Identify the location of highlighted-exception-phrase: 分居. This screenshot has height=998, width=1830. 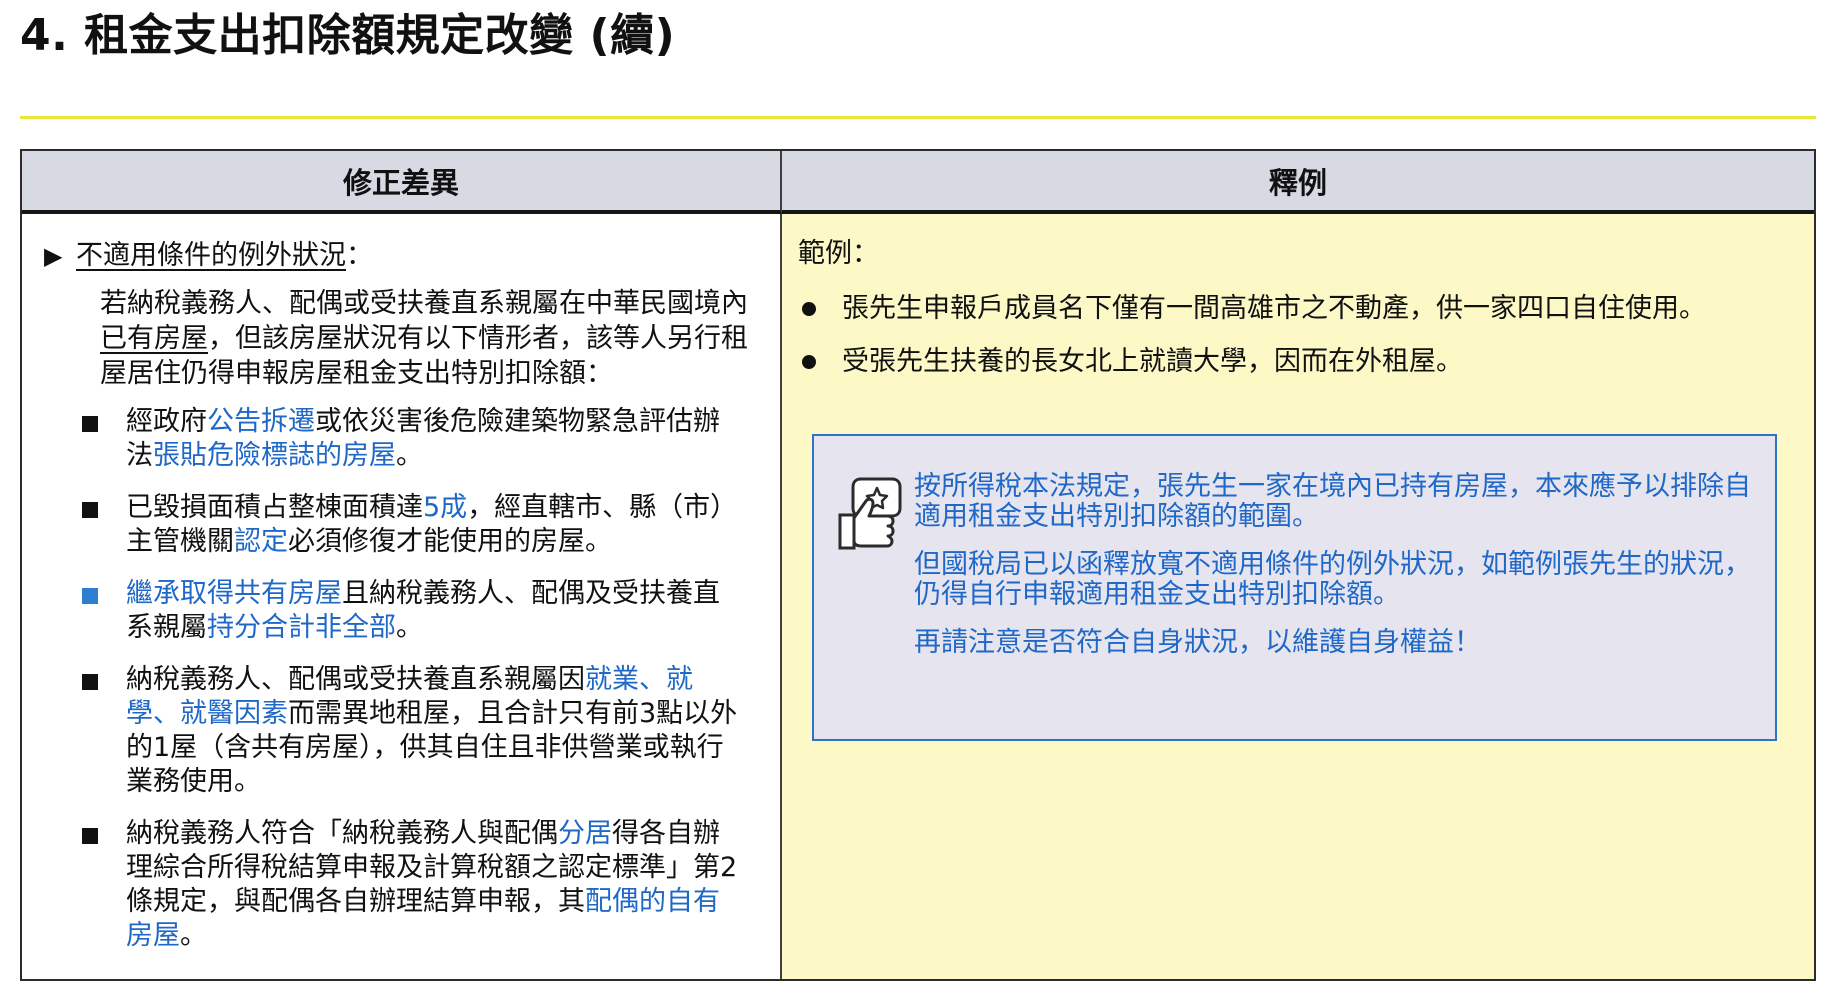
(585, 833).